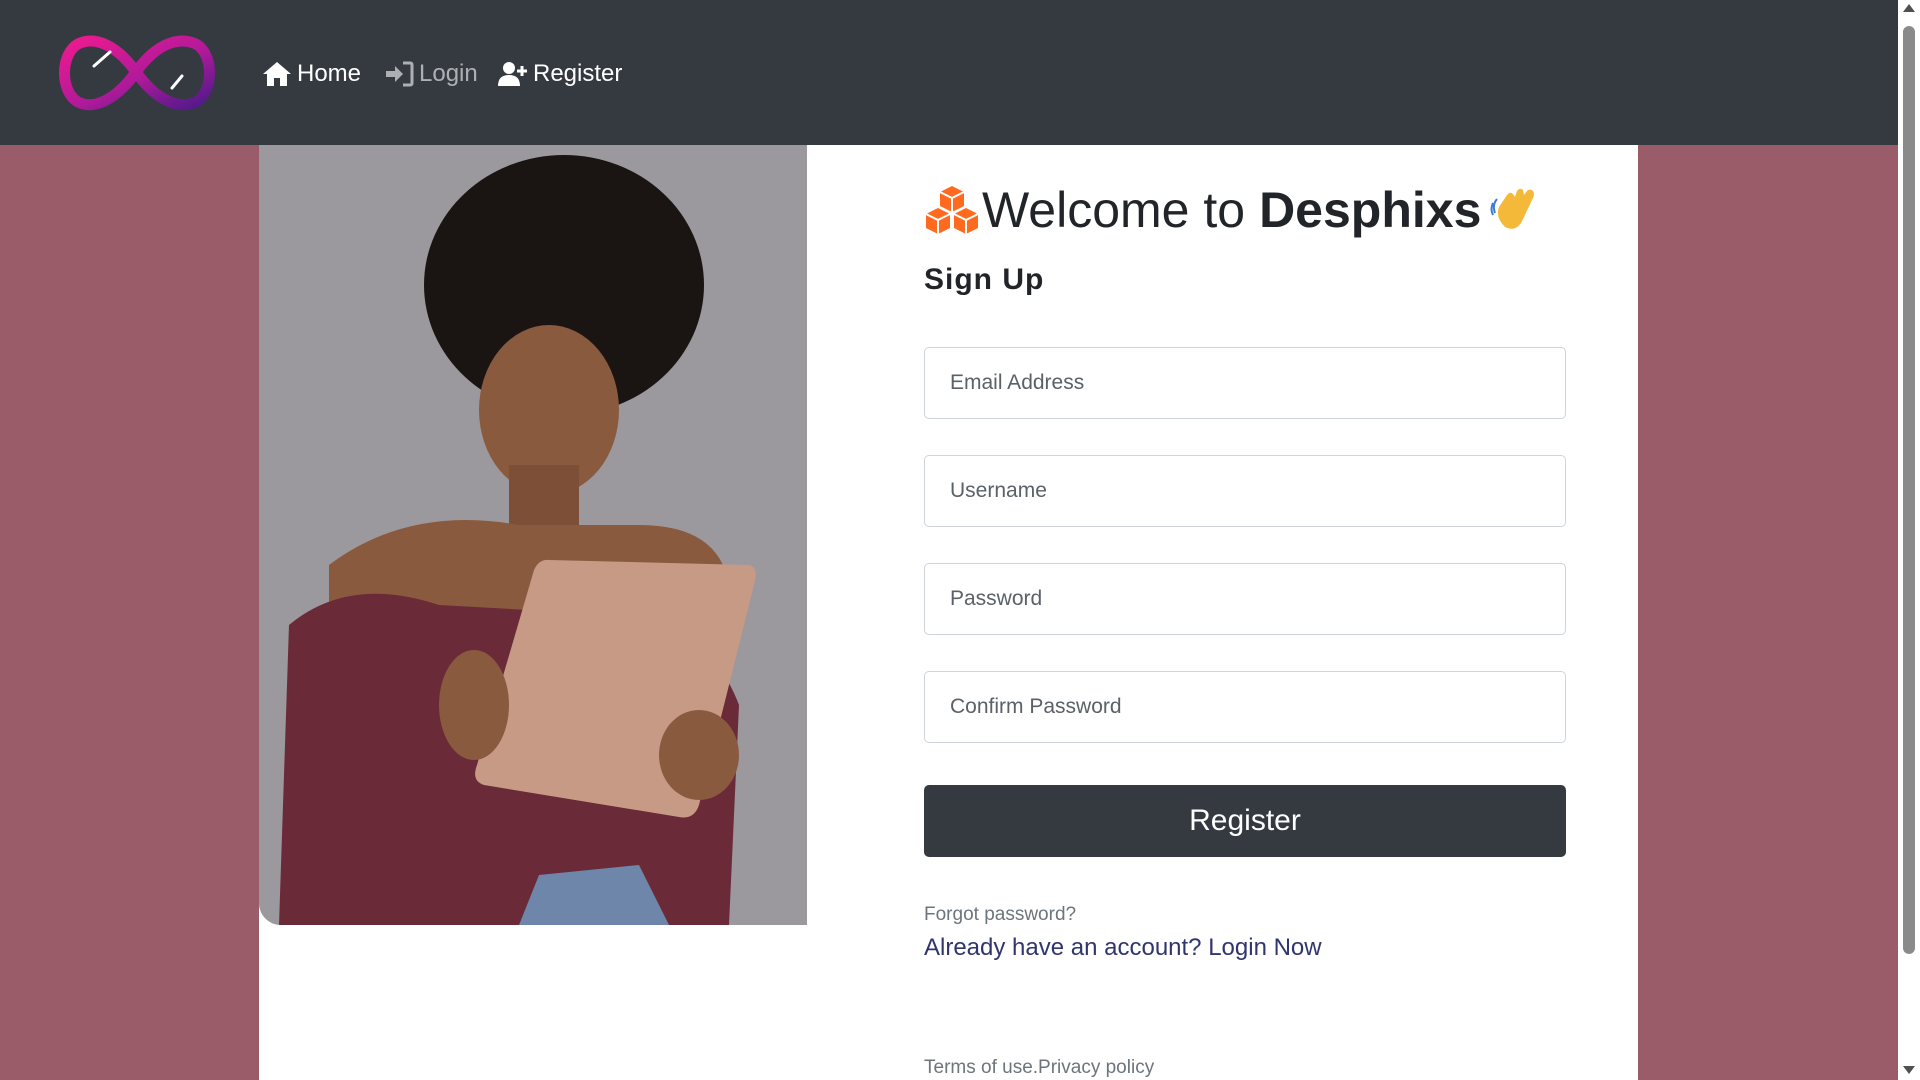  What do you see at coordinates (1909, 8) in the screenshot?
I see `scroll-up-arrow-icon` at bounding box center [1909, 8].